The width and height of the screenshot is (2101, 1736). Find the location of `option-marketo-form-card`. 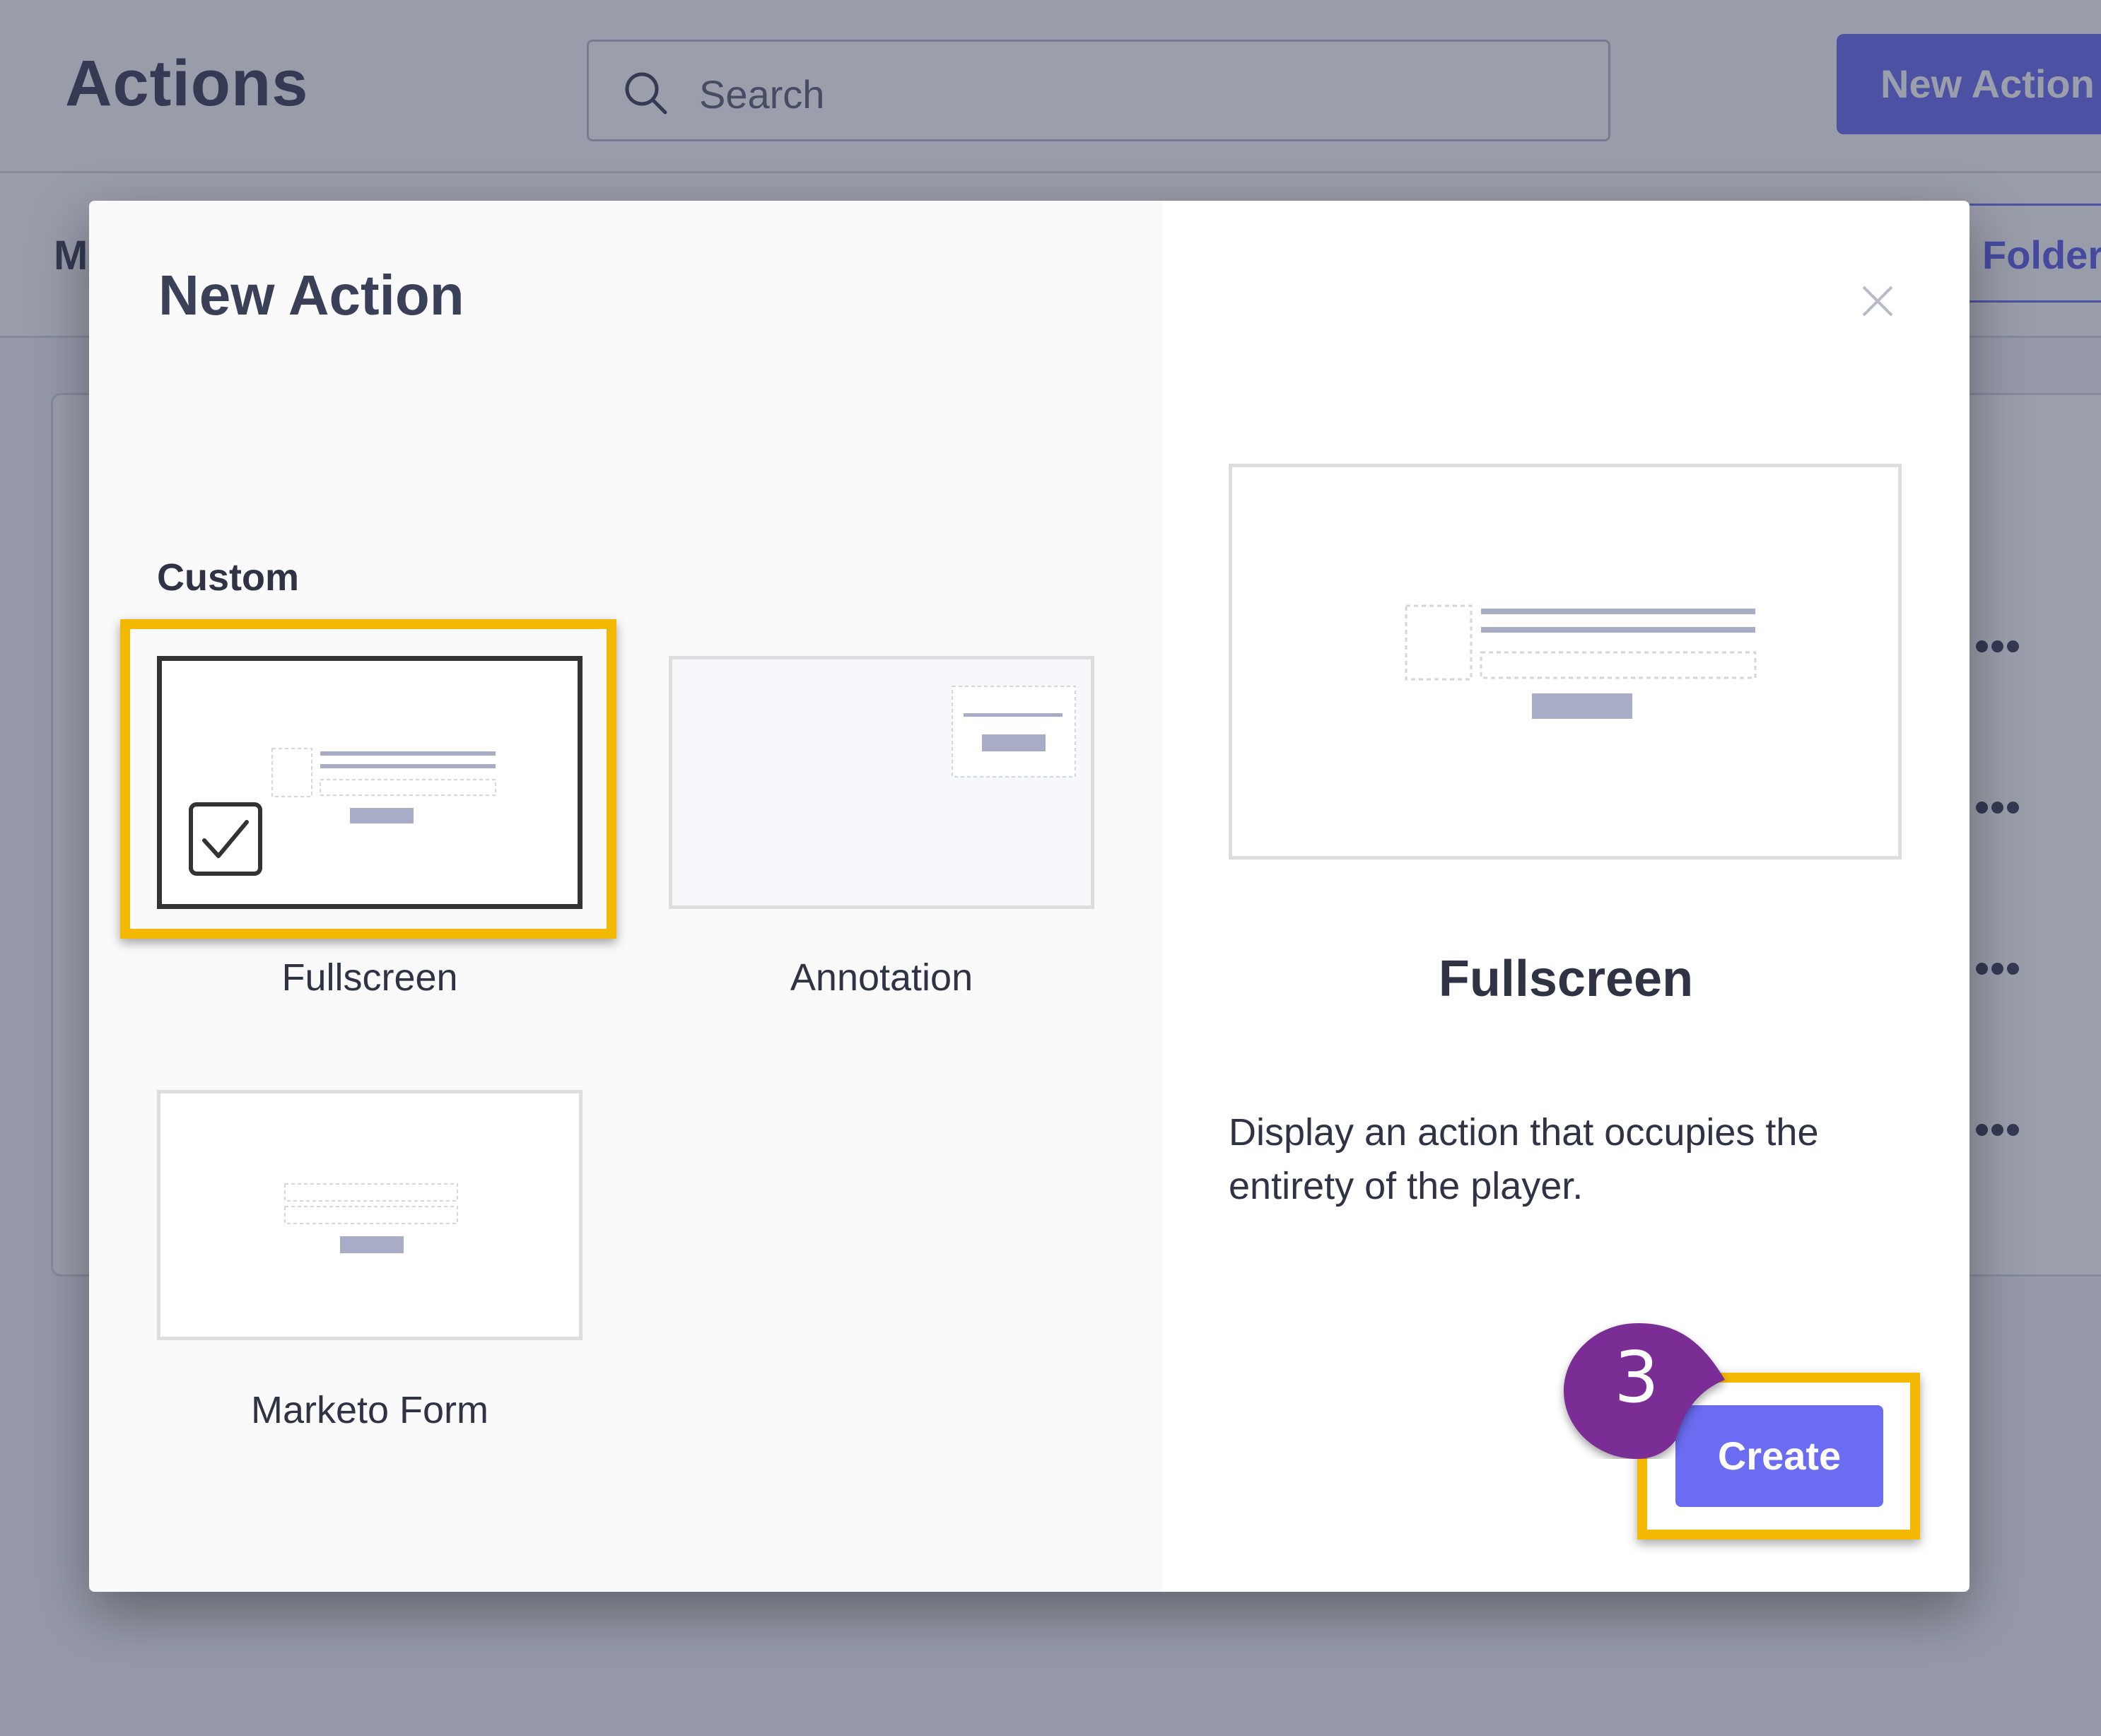

option-marketo-form-card is located at coordinates (370, 1215).